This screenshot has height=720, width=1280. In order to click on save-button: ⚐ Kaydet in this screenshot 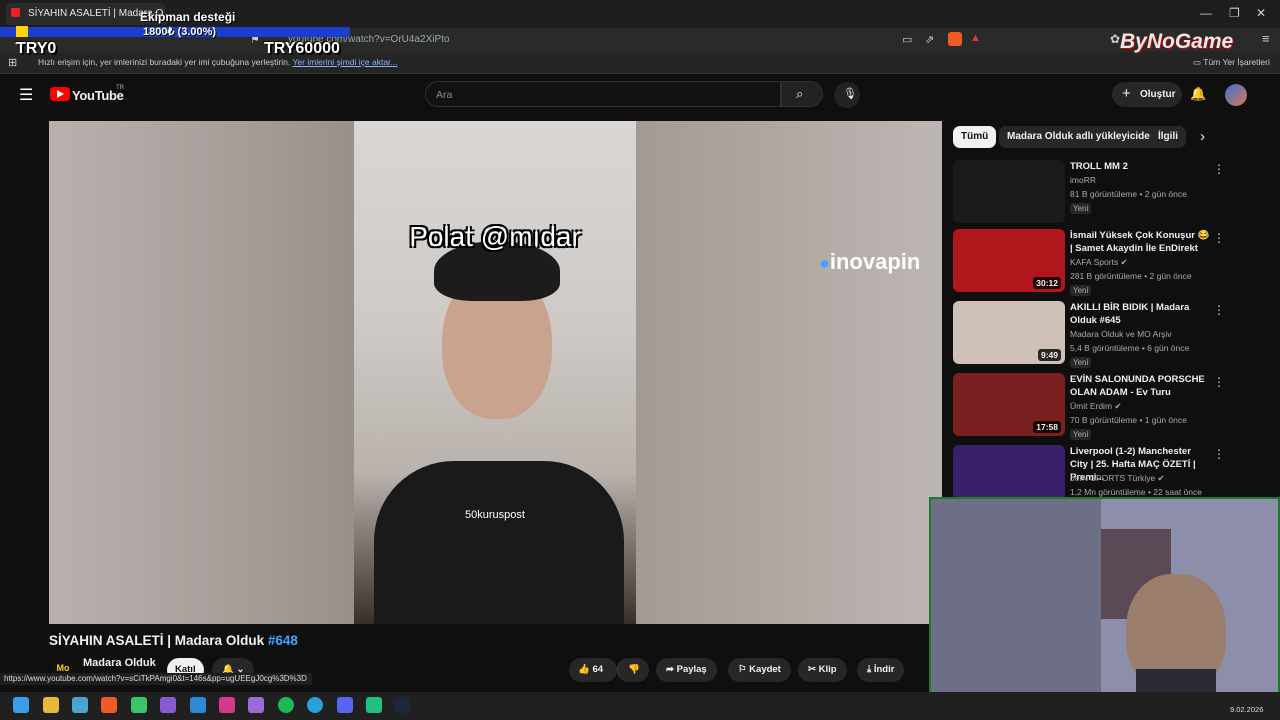, I will do `click(759, 670)`.